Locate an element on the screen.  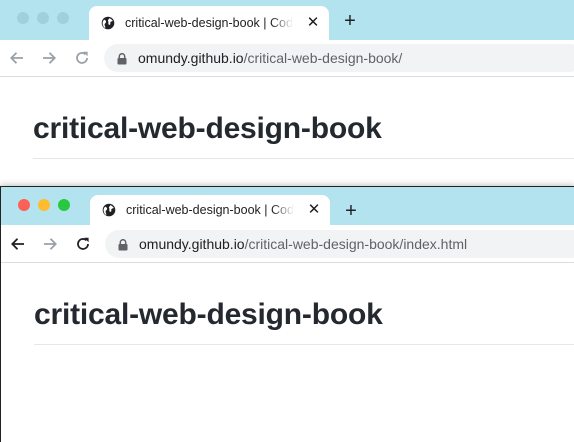
url-path: /critical-web-design-book/index.html is located at coordinates (356, 244).